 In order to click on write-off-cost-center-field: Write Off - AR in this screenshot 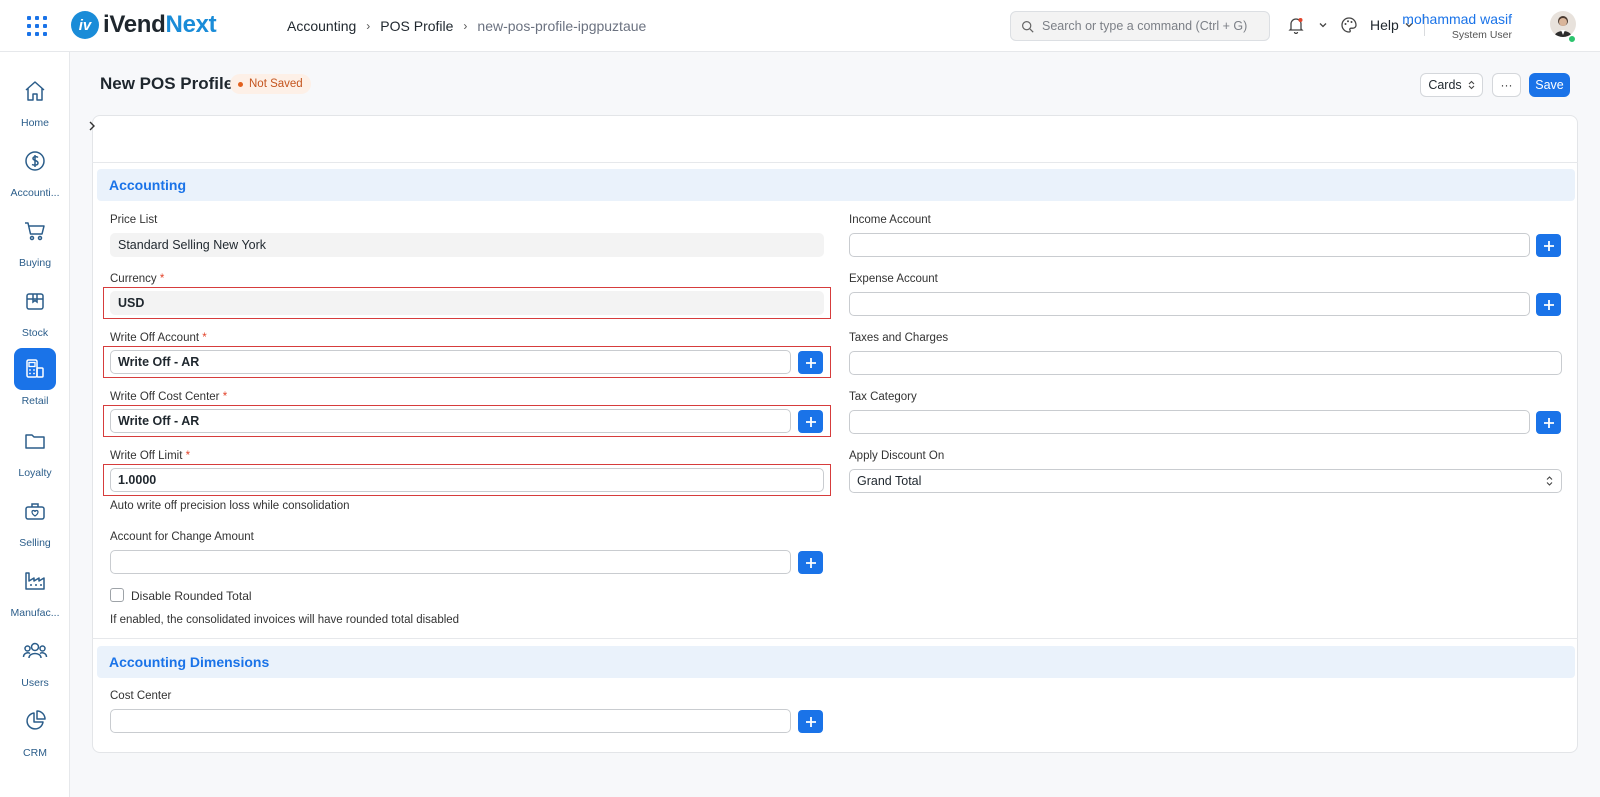, I will do `click(450, 421)`.